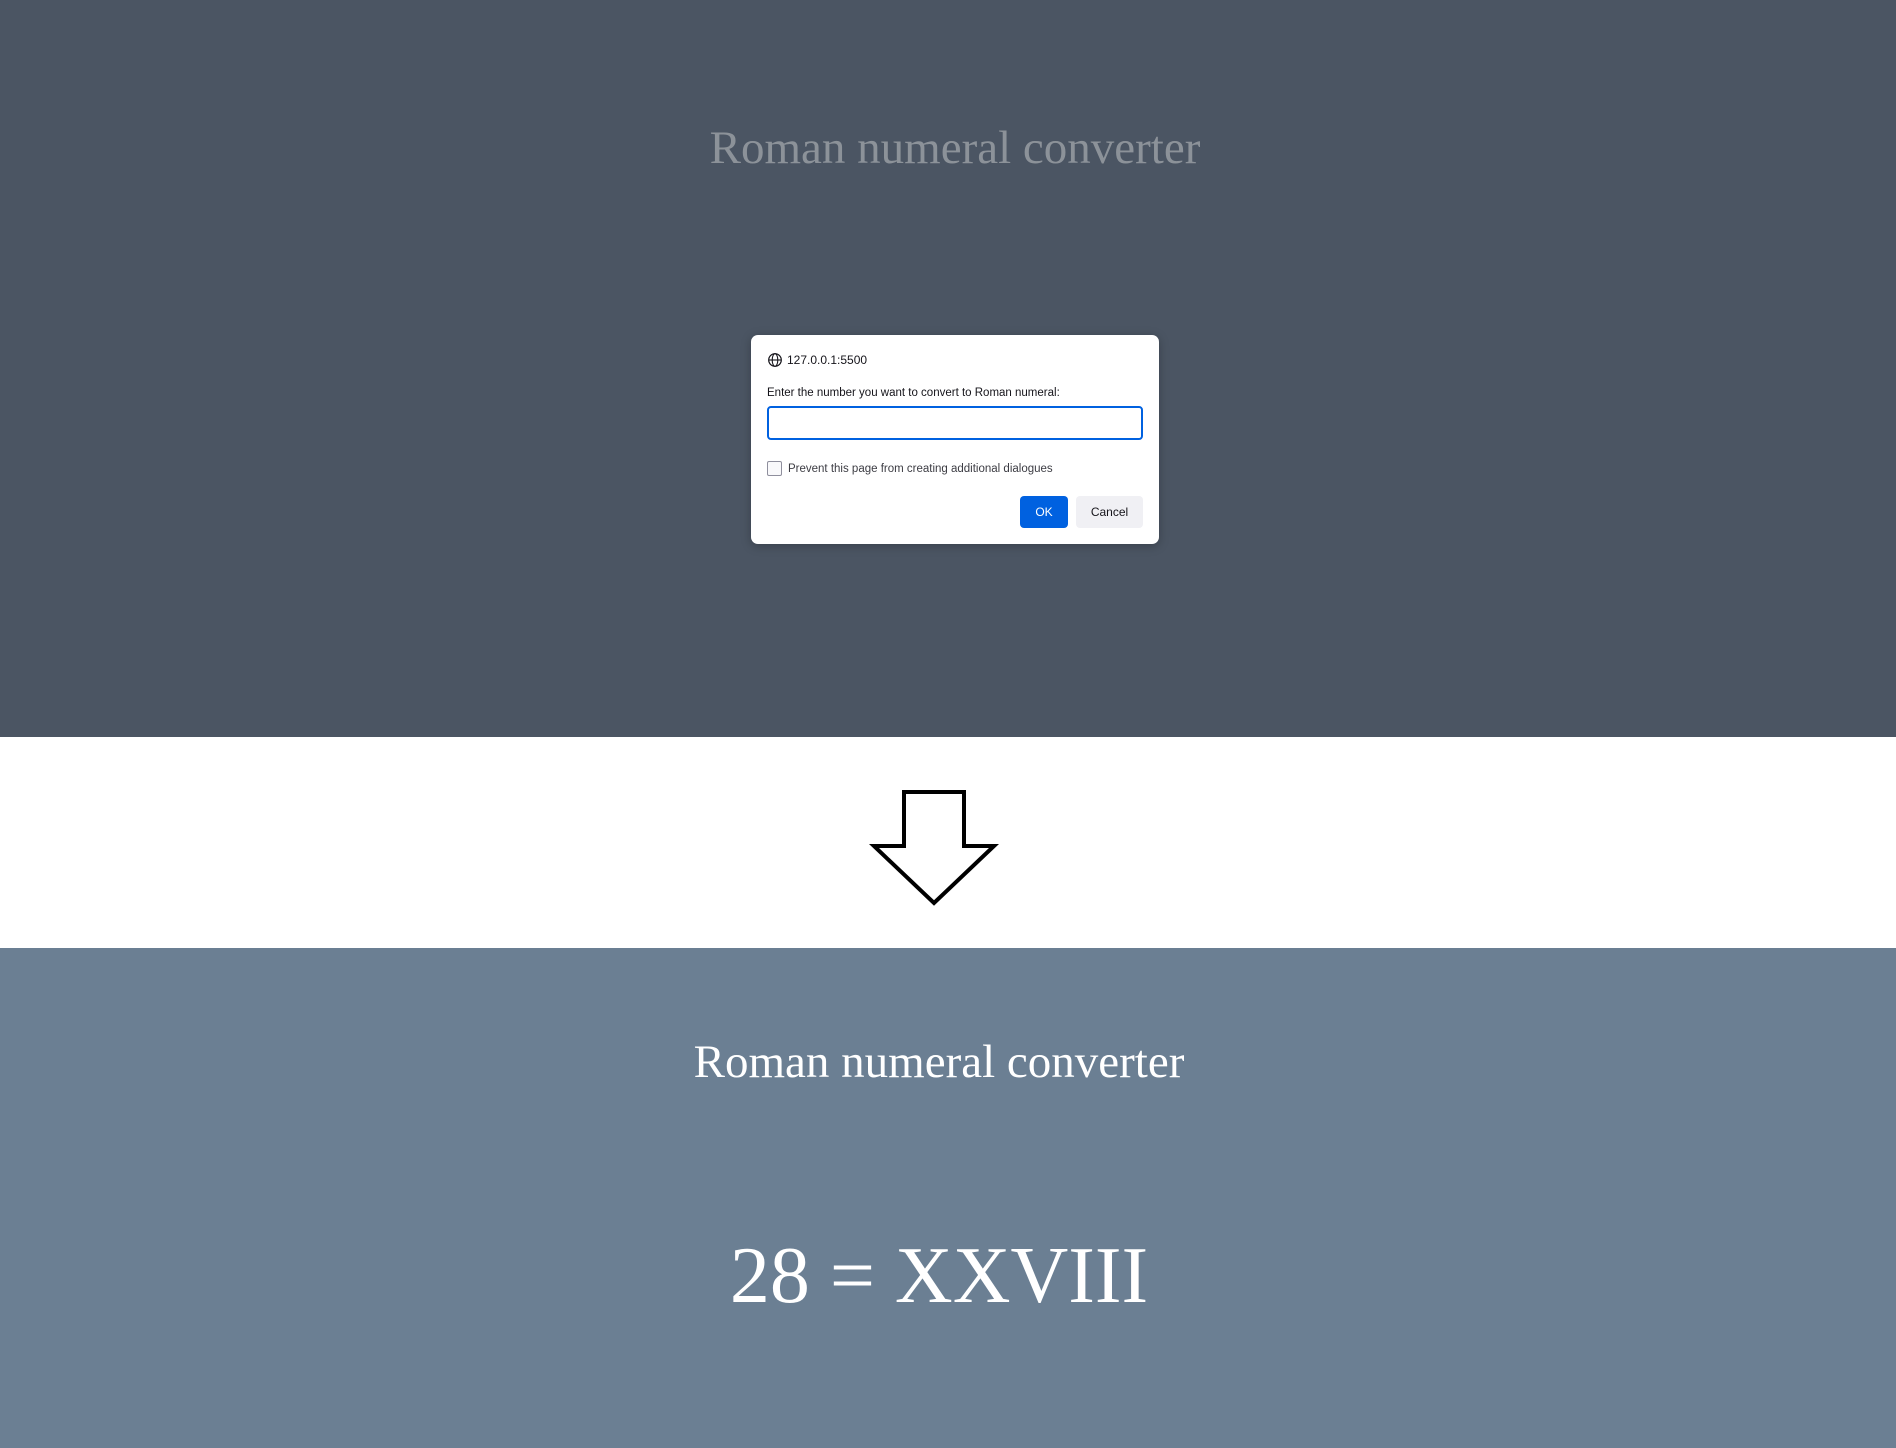 The image size is (1896, 1448). What do you see at coordinates (775, 360) in the screenshot?
I see `globe-icon` at bounding box center [775, 360].